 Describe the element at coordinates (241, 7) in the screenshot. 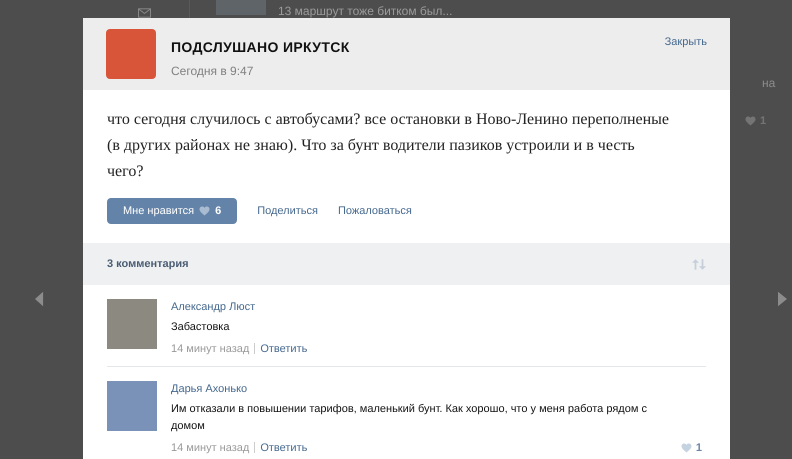

I see `photo-placeholder` at that location.